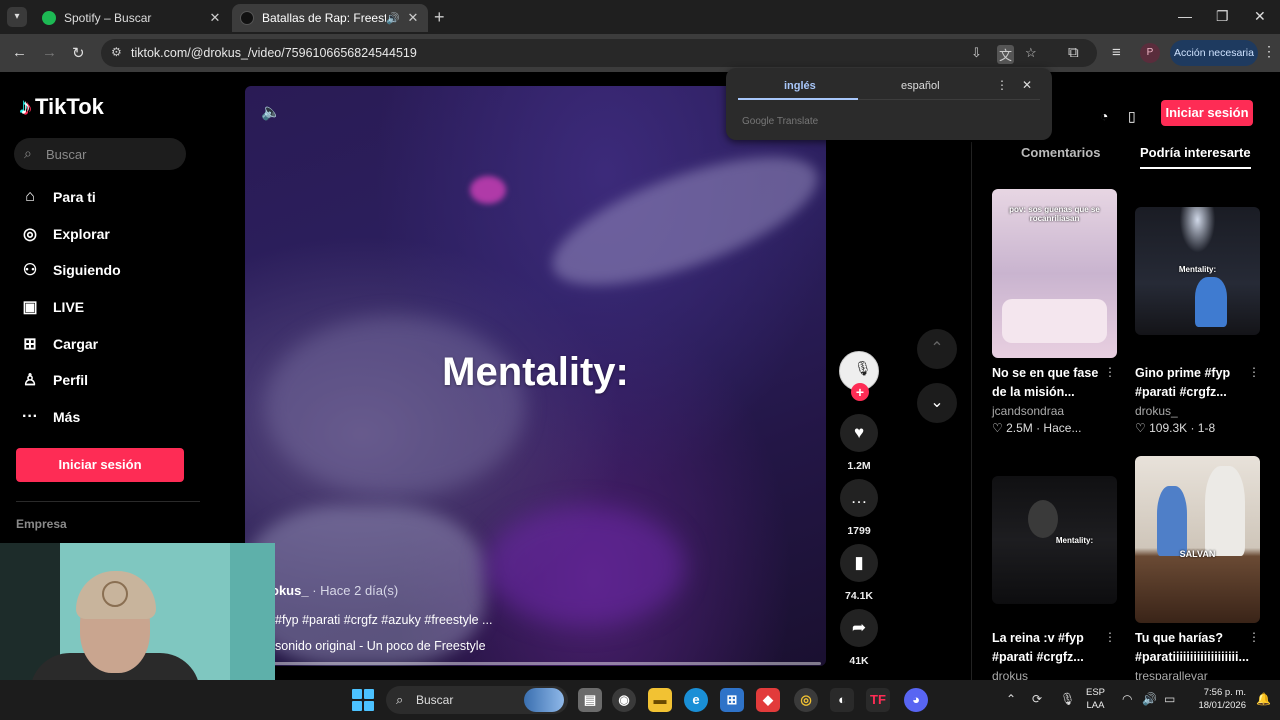 Image resolution: width=1280 pixels, height=720 pixels. Describe the element at coordinates (19, 52) in the screenshot. I see `back-icon: ←` at that location.